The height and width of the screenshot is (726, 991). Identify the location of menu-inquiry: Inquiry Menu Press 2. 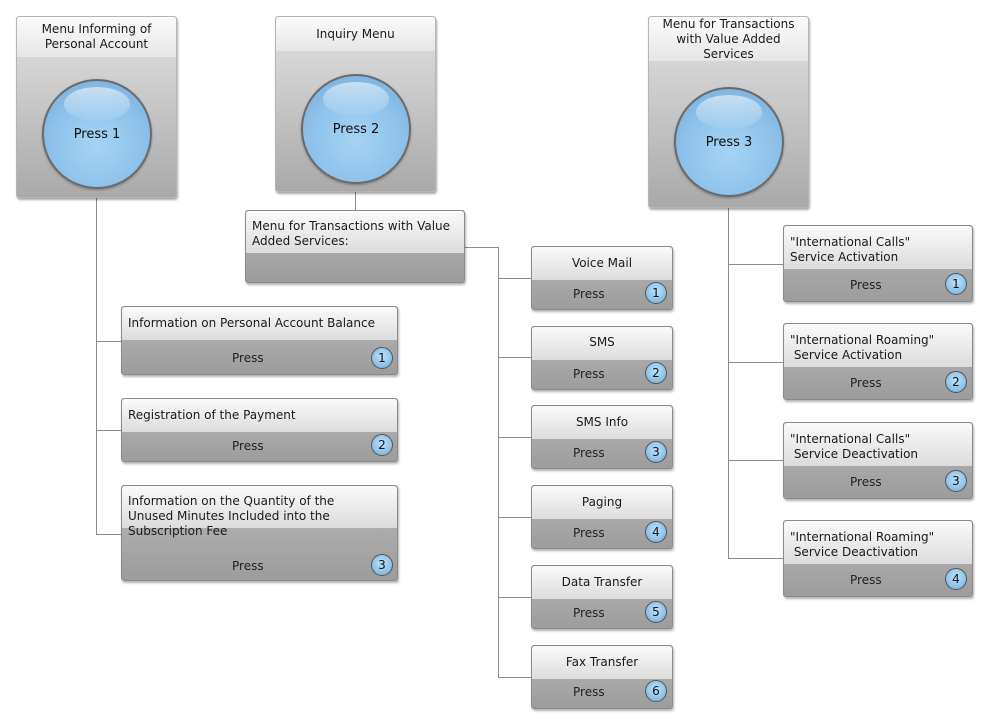
(355, 104).